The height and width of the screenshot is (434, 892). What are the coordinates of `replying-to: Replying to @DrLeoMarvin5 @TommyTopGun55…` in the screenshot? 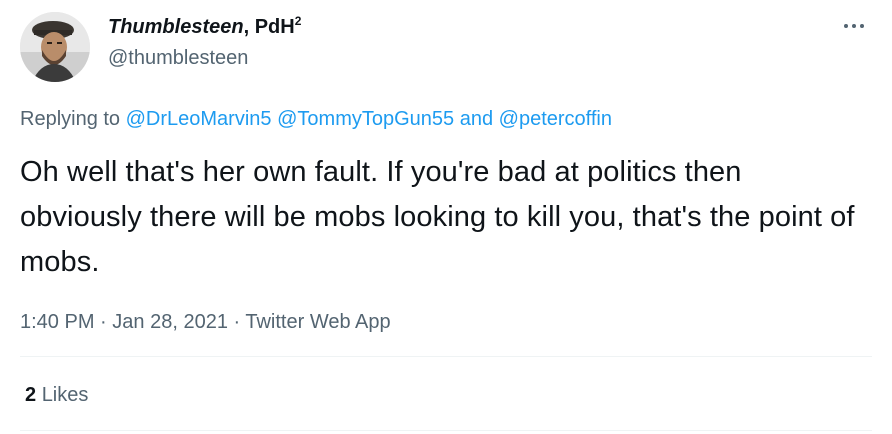 It's located at (316, 119).